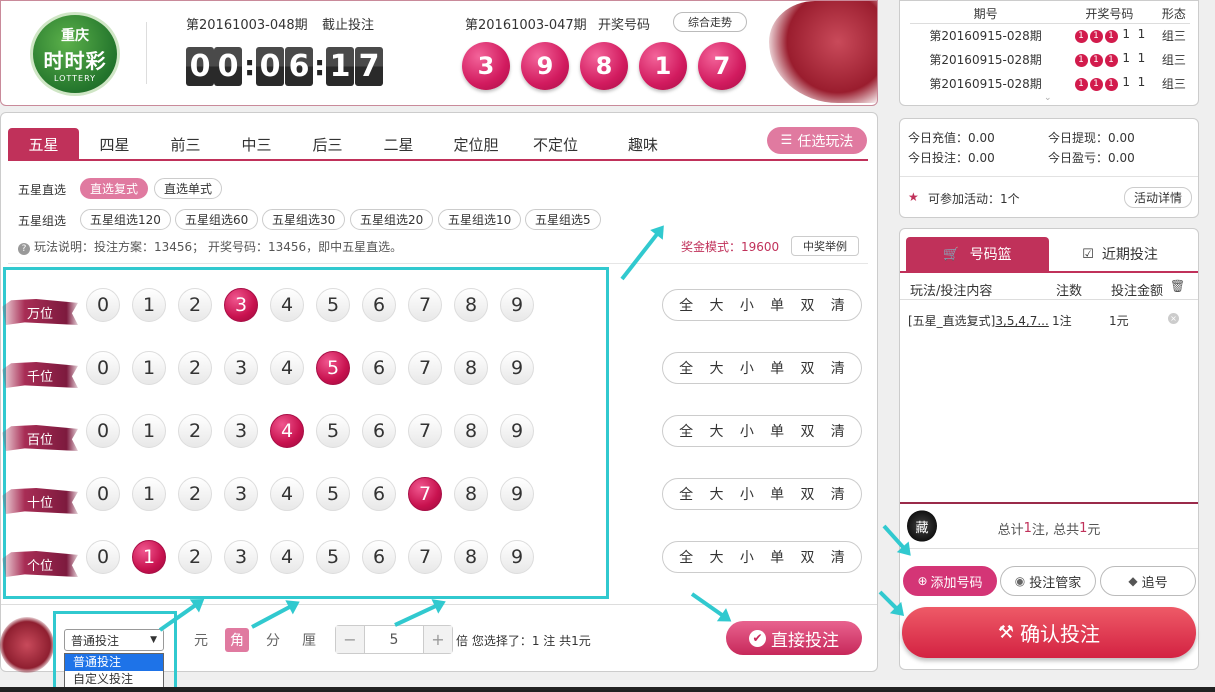  I want to click on tab-two-star: 二星, so click(398, 144).